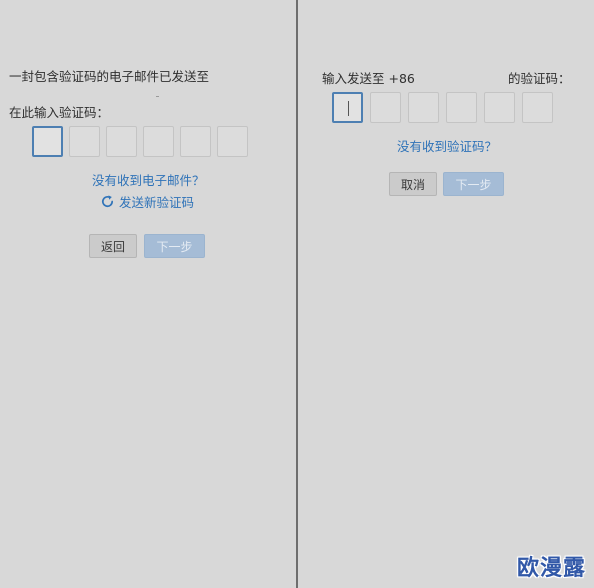 The image size is (594, 588). What do you see at coordinates (140, 141) in the screenshot?
I see `email-code-input-group` at bounding box center [140, 141].